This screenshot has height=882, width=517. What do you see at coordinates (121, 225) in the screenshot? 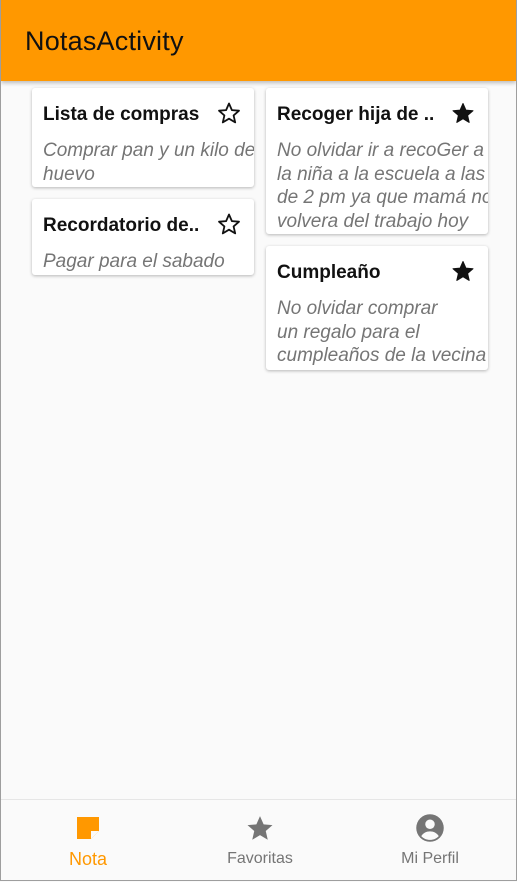
I see `note-title: Recordatorio de..` at bounding box center [121, 225].